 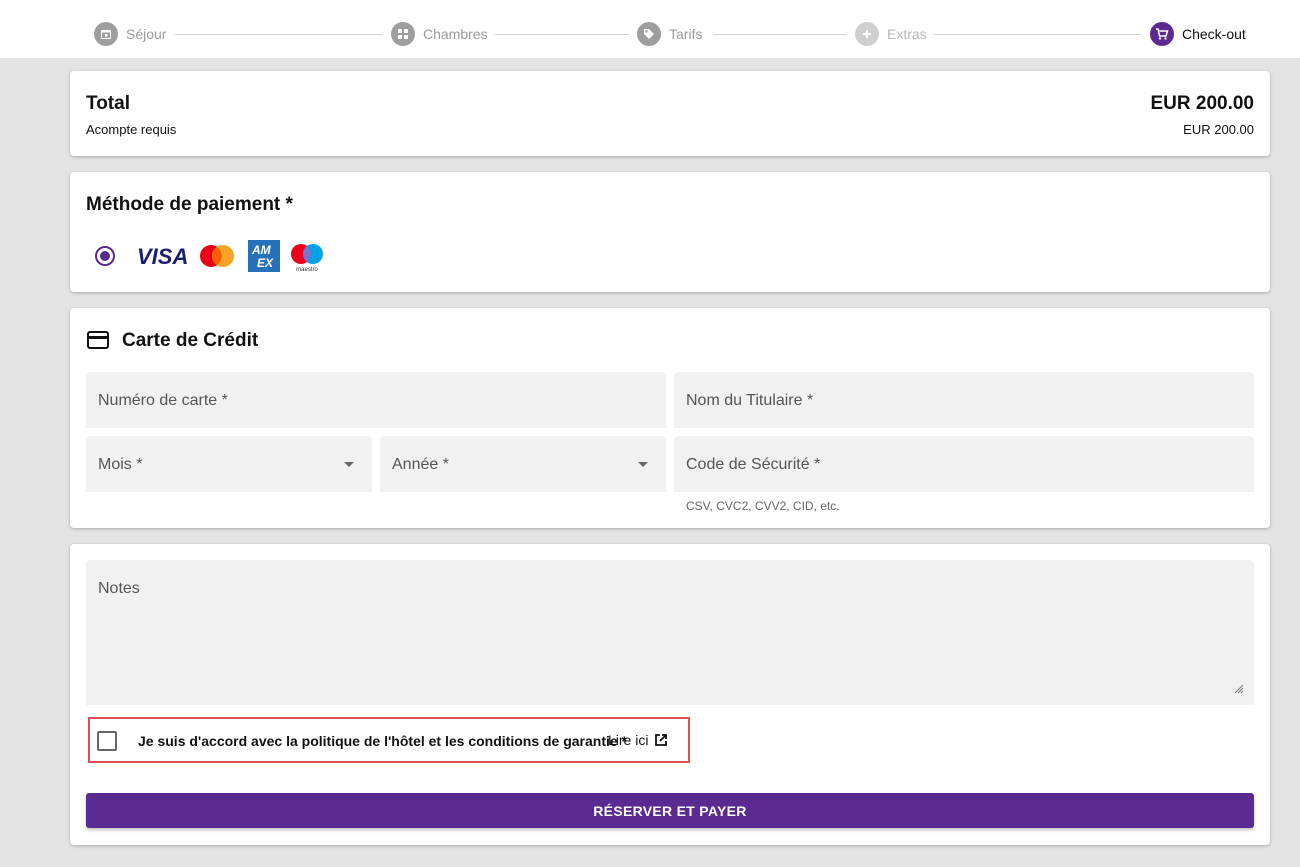 What do you see at coordinates (189, 204) in the screenshot?
I see `payment-method-title: Méthode de paiement *` at bounding box center [189, 204].